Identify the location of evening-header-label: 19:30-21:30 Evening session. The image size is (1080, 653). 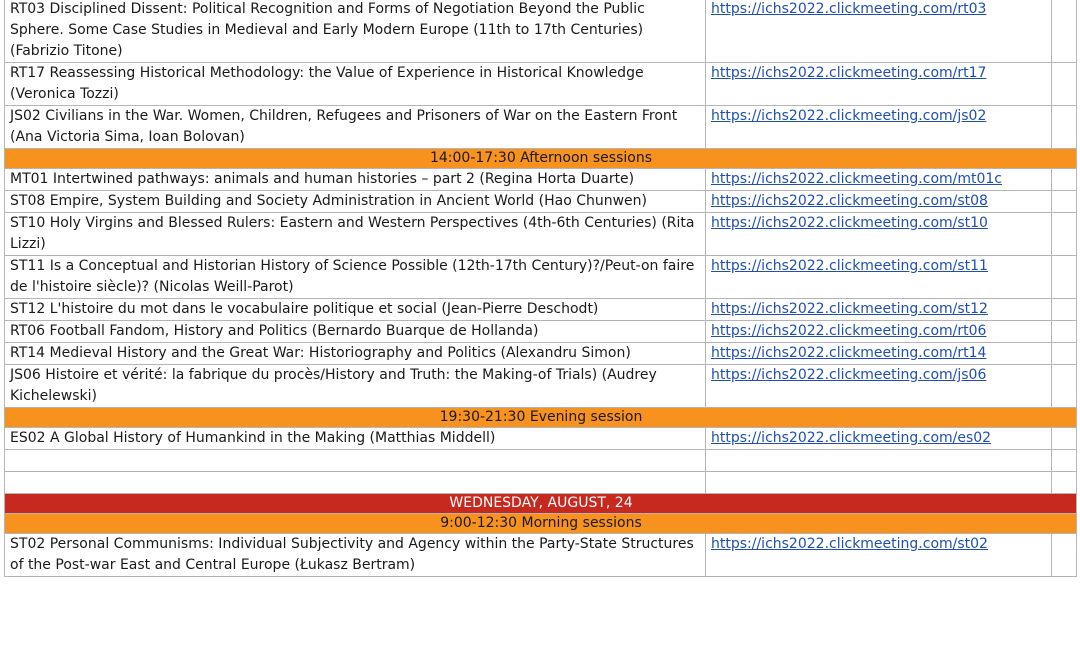
(540, 417).